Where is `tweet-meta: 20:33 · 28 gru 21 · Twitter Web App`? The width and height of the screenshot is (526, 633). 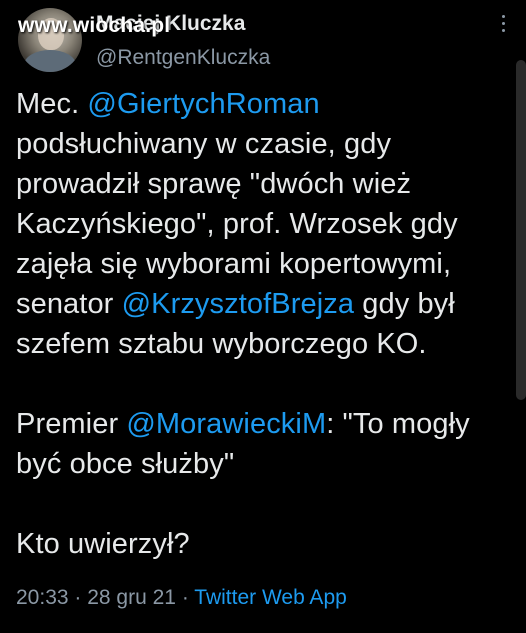
tweet-meta: 20:33 · 28 gru 21 · Twitter Web App is located at coordinates (181, 598).